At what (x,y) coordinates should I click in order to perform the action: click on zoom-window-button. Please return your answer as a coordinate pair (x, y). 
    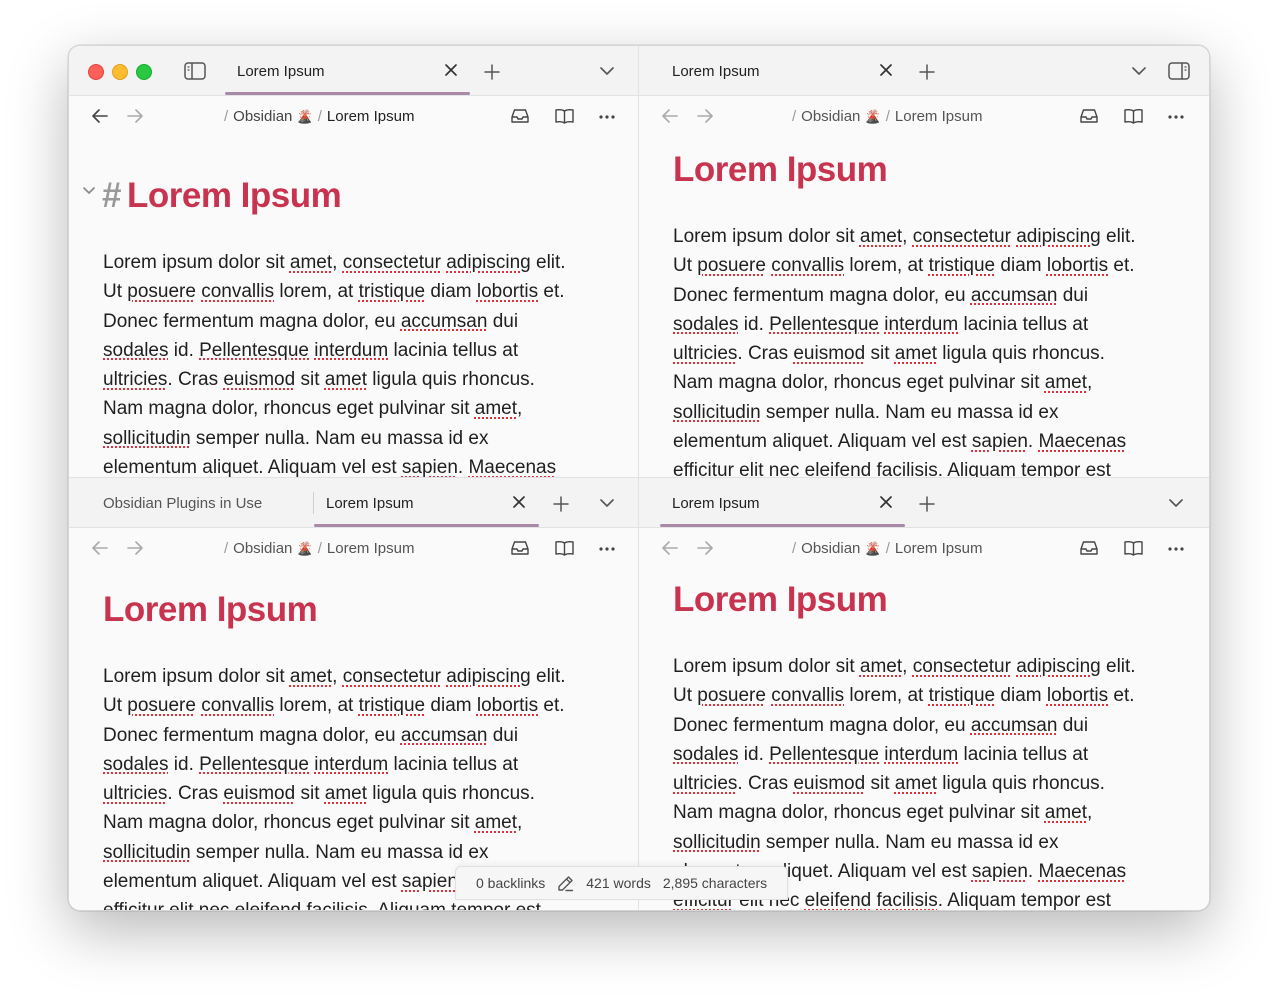
    Looking at the image, I should click on (144, 72).